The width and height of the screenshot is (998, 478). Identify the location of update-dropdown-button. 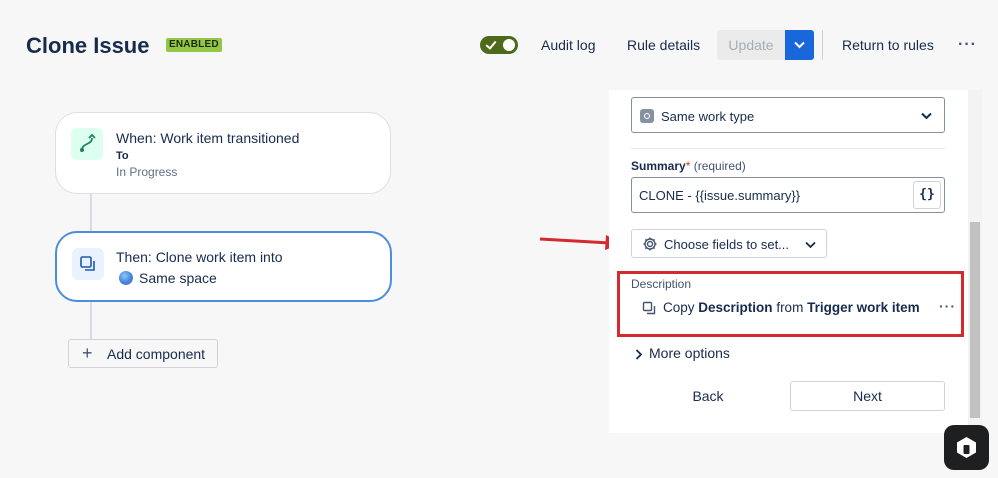
(799, 45).